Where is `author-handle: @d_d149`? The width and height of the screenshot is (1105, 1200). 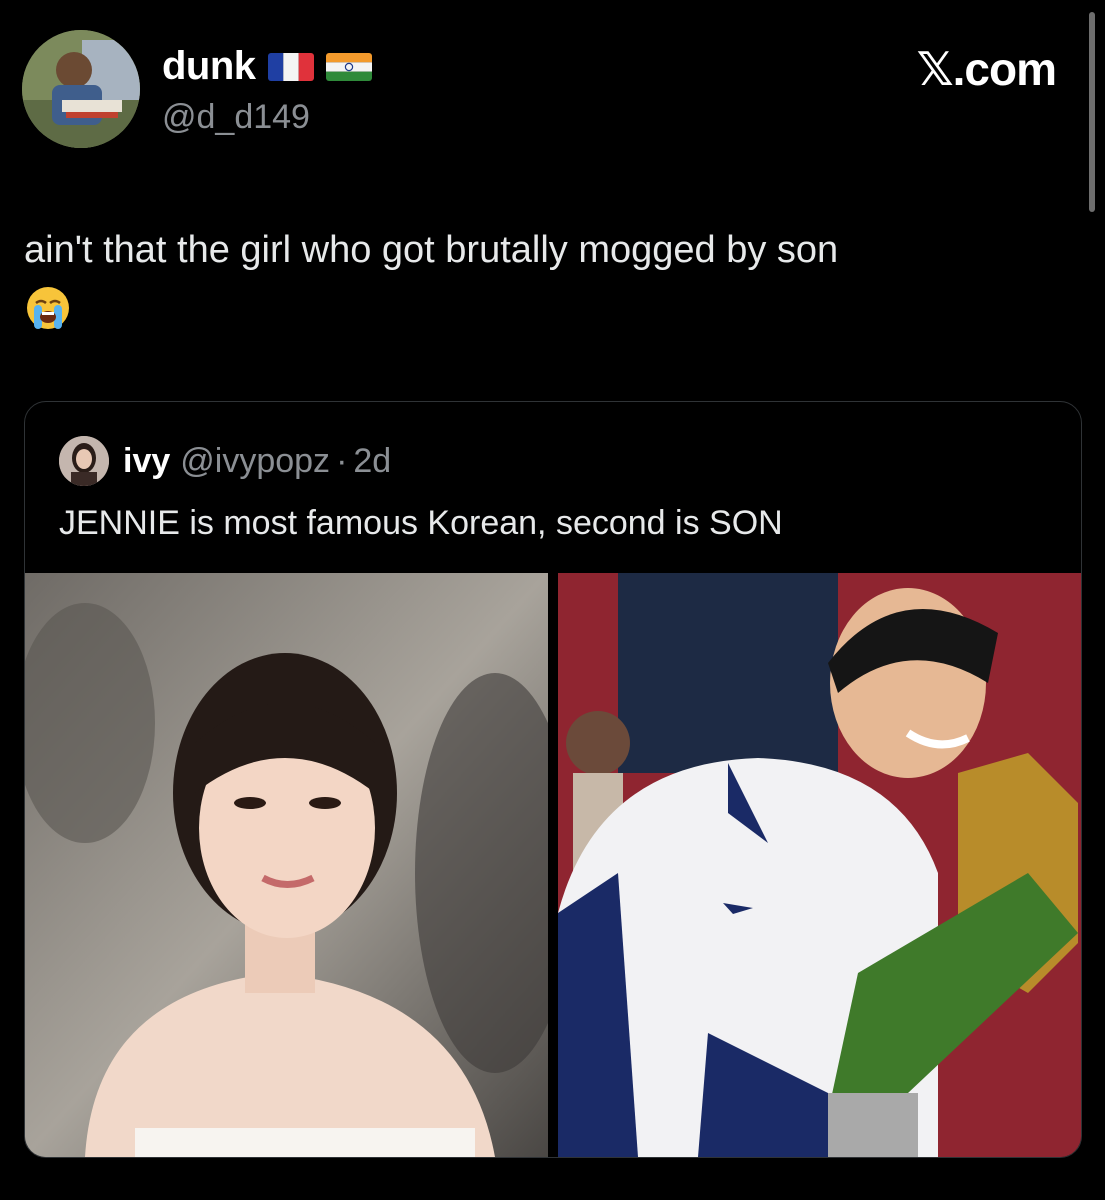
author-handle: @d_d149 is located at coordinates (236, 117).